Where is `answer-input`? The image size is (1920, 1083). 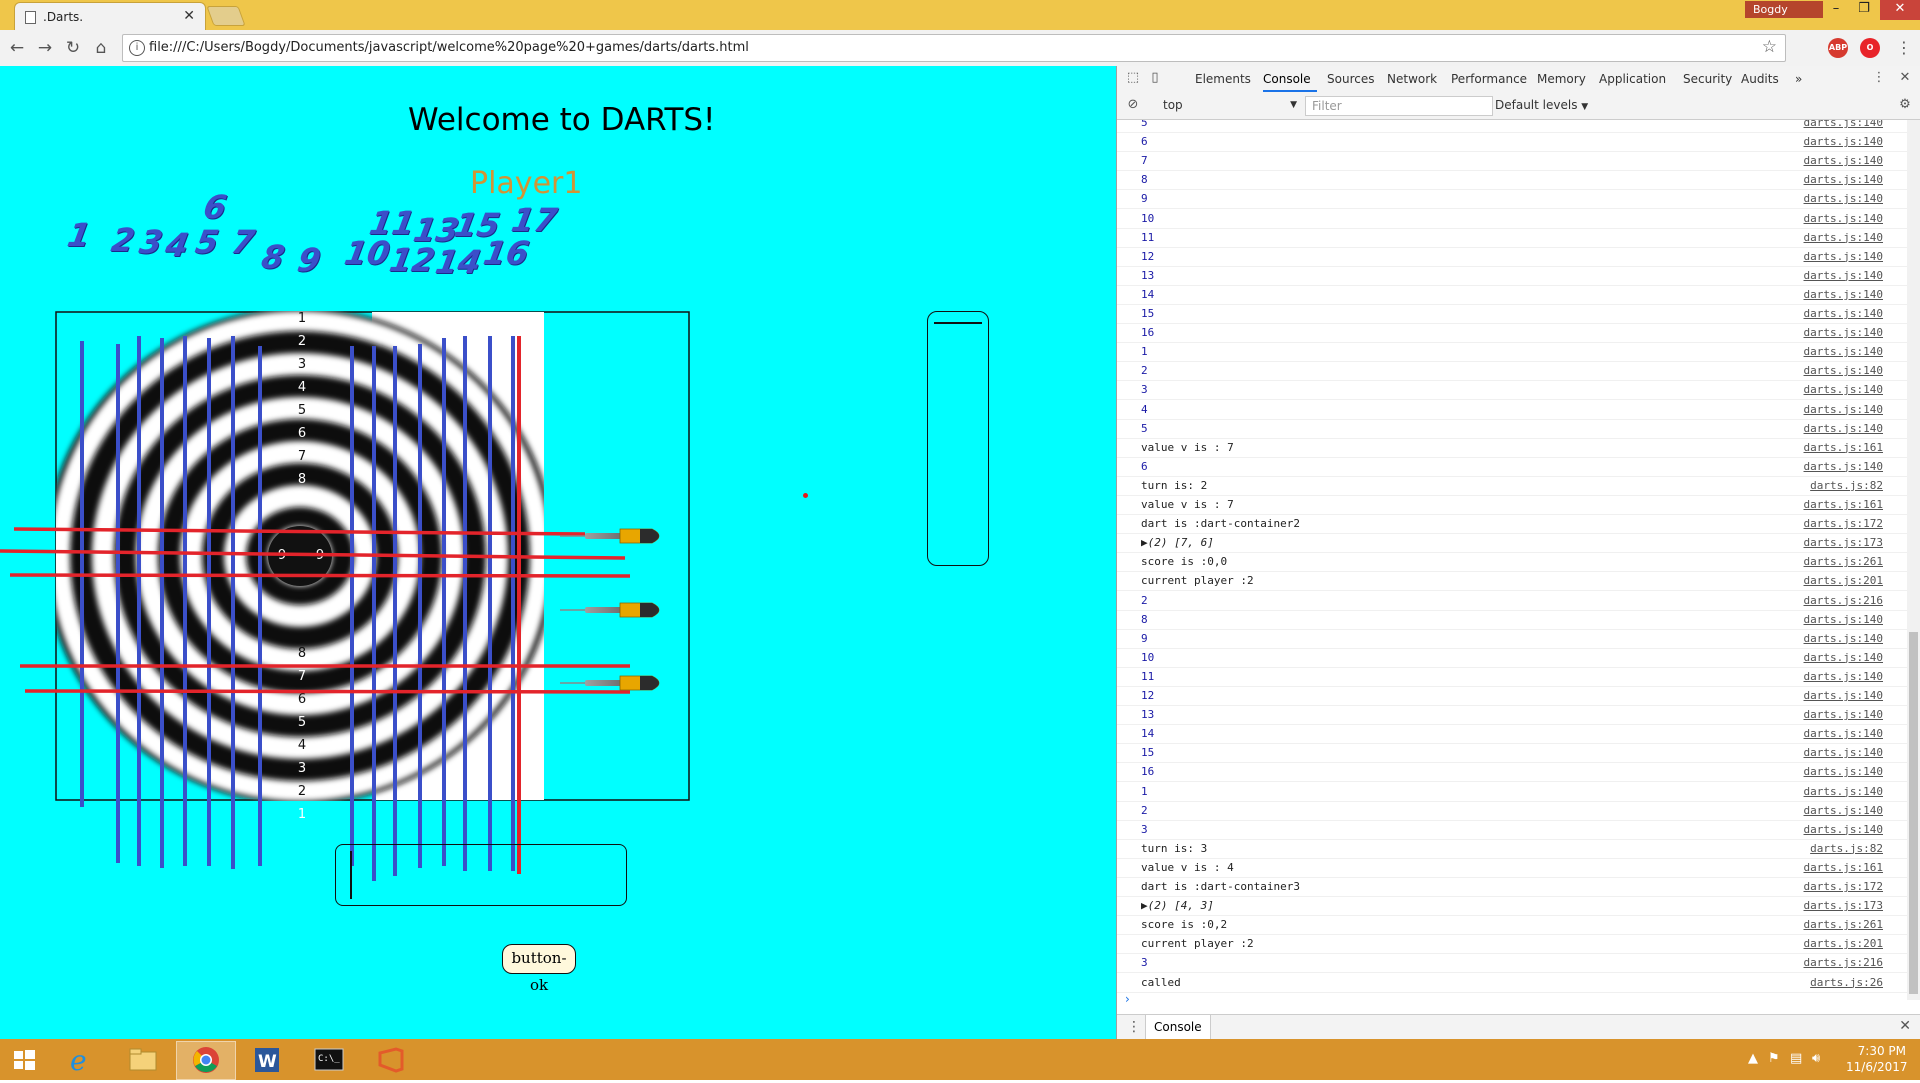
answer-input is located at coordinates (481, 875).